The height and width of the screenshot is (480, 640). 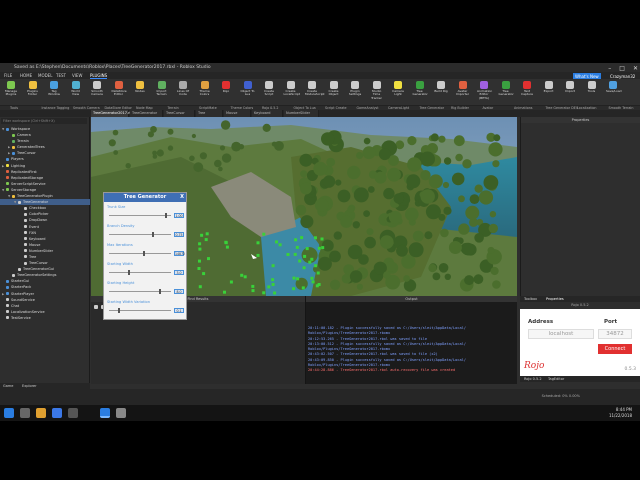 I want to click on ribbon-button-create-modulescript: Create ModuleScript, so click(x=315, y=91).